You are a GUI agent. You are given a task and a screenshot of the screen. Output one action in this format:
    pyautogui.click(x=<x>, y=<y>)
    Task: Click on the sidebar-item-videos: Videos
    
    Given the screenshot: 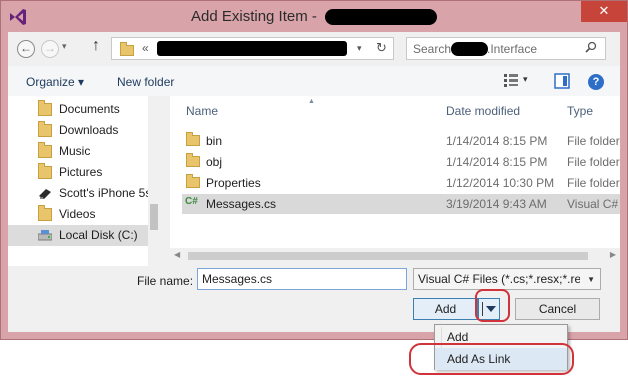 What is the action you would take?
    pyautogui.click(x=78, y=214)
    